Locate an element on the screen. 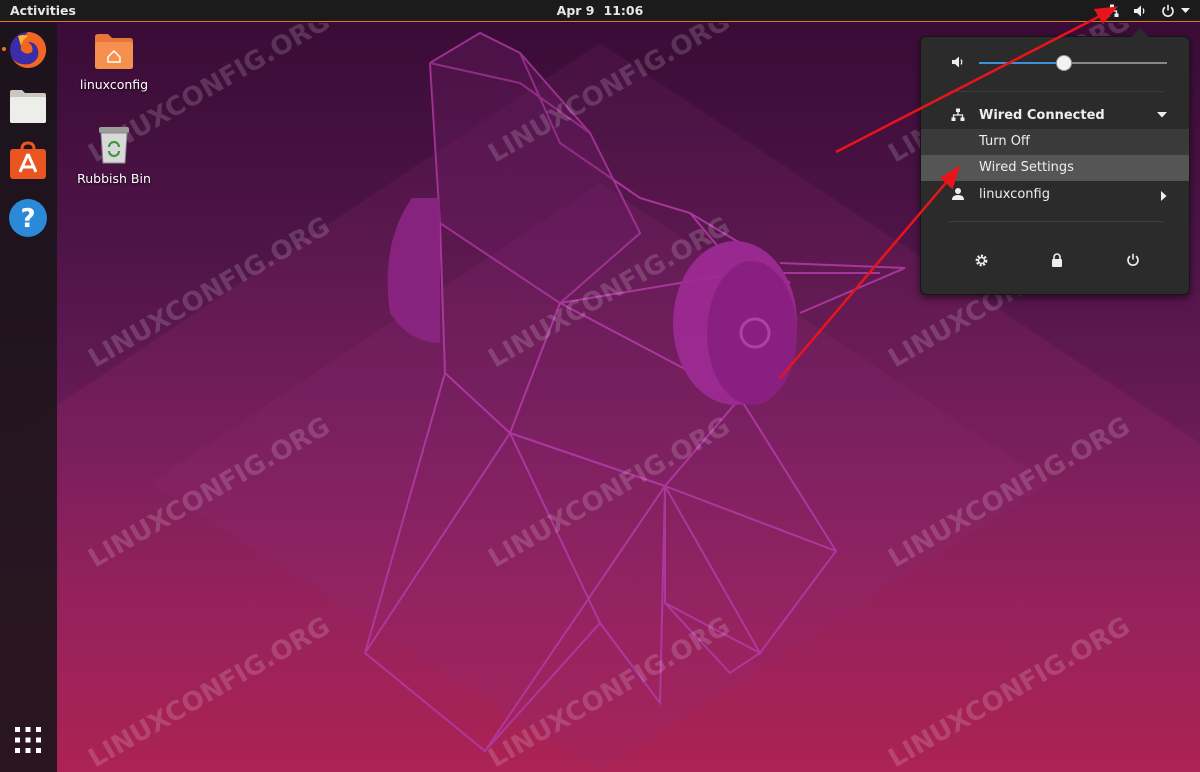 The image size is (1200, 772). wired-settings-item: Wired Settings is located at coordinates (1055, 168).